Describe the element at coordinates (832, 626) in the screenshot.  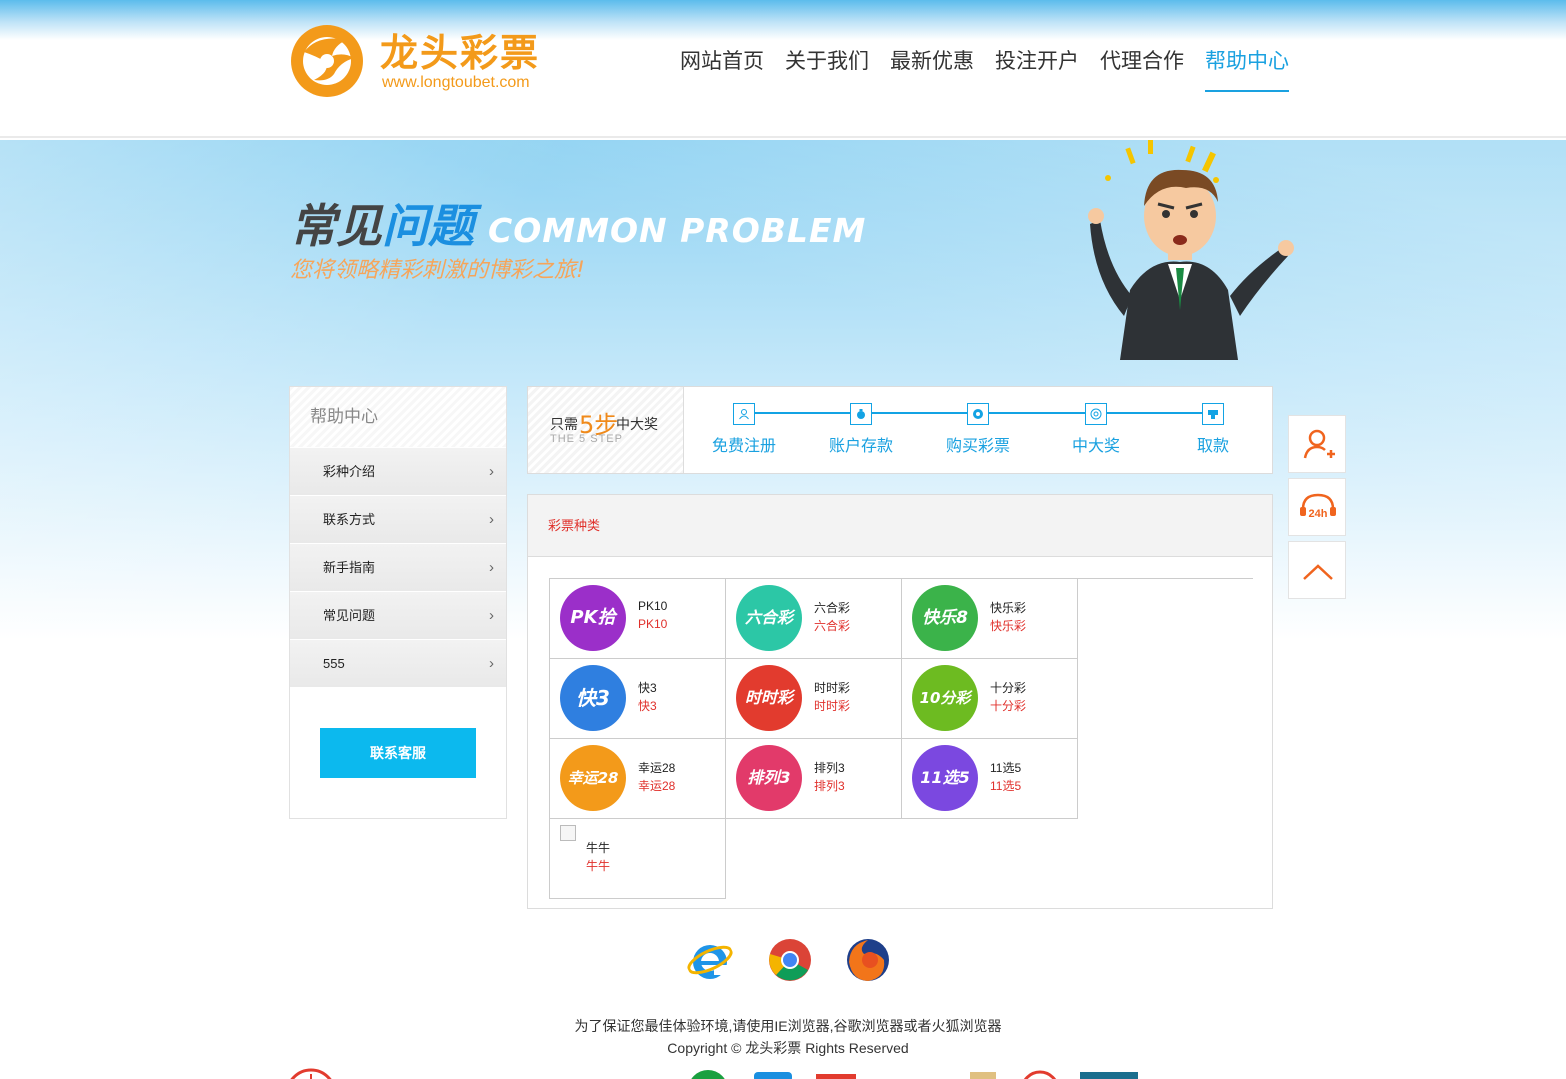
I see `lottery-subname: 六合彩` at that location.